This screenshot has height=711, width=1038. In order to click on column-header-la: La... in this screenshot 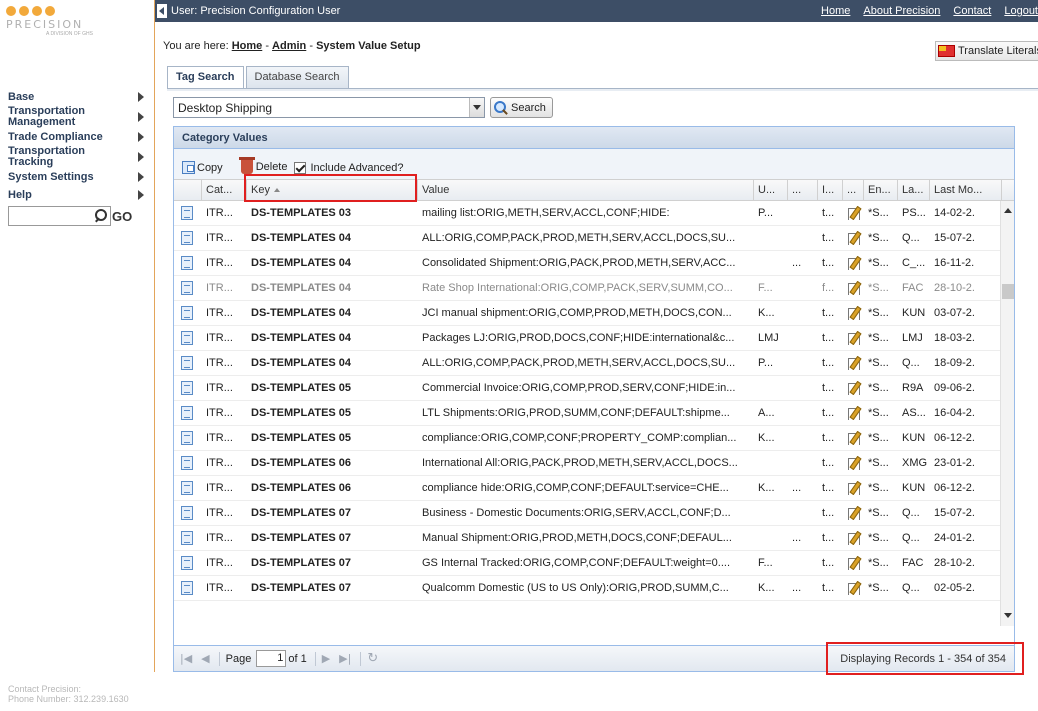, I will do `click(914, 190)`.